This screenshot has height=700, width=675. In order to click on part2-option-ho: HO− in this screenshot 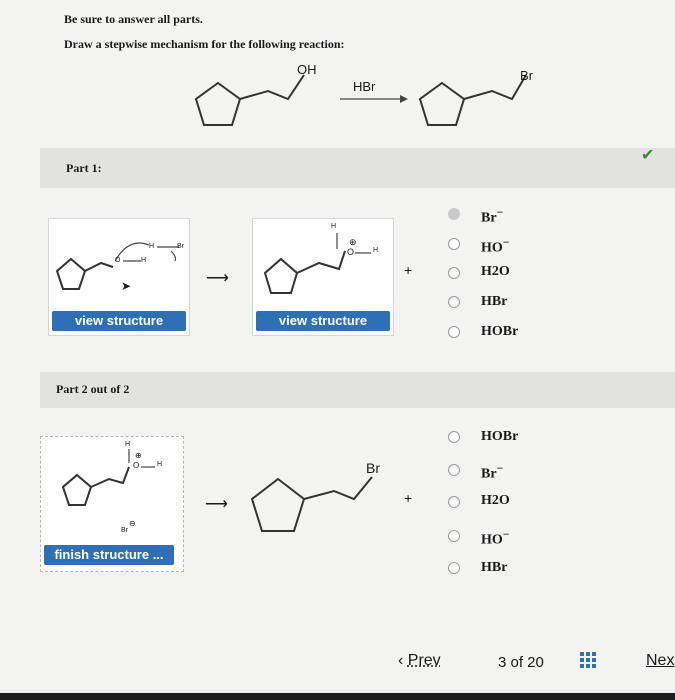, I will do `click(495, 538)`.